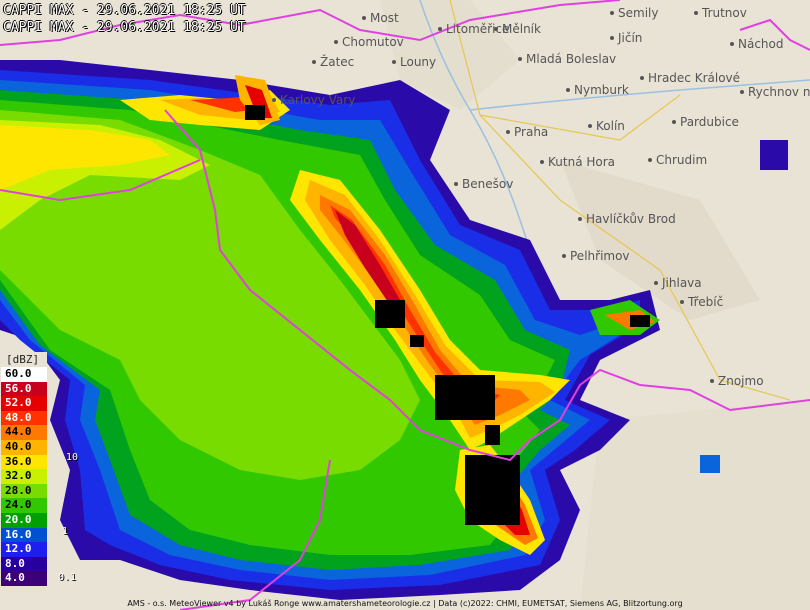  Describe the element at coordinates (24, 491) in the screenshot. I see `legend-level: 28.0` at that location.